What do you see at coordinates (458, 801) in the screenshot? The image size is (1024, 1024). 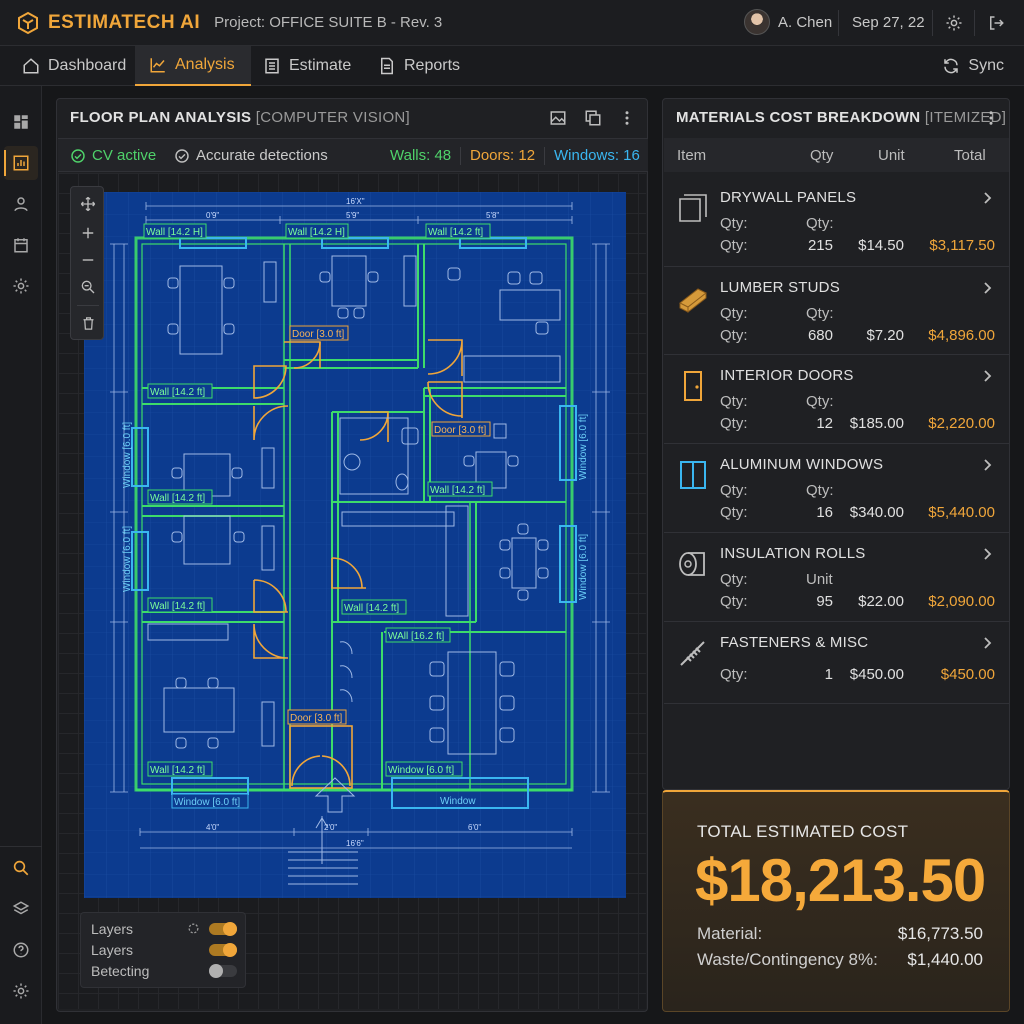 I see `window-label: Window` at bounding box center [458, 801].